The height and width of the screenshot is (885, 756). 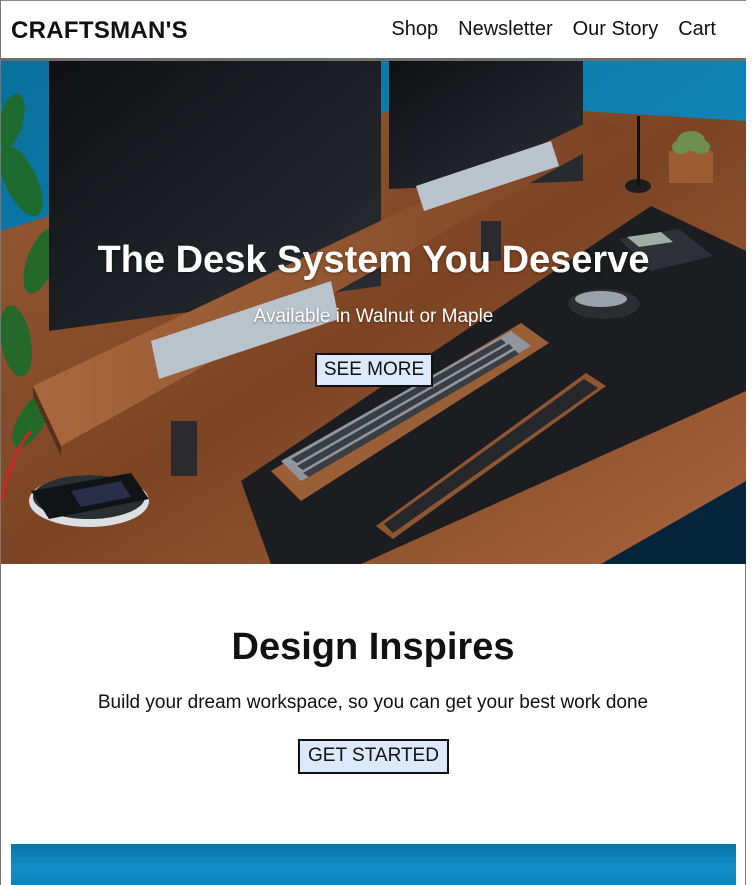 I want to click on nav-newsletter: Newsletter, so click(x=505, y=29).